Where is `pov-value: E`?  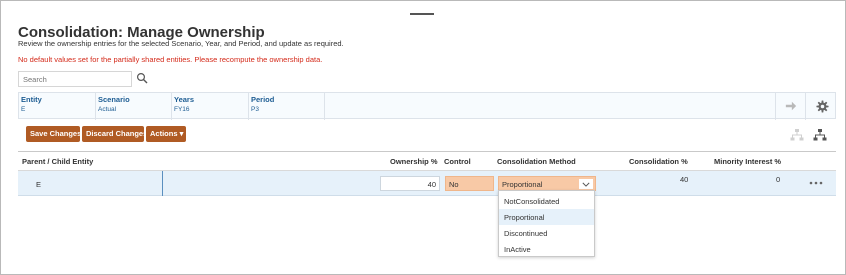
pov-value: E is located at coordinates (23, 109).